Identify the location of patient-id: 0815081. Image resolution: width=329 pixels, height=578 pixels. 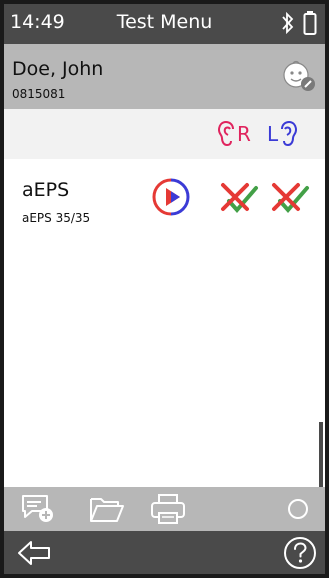
(39, 94).